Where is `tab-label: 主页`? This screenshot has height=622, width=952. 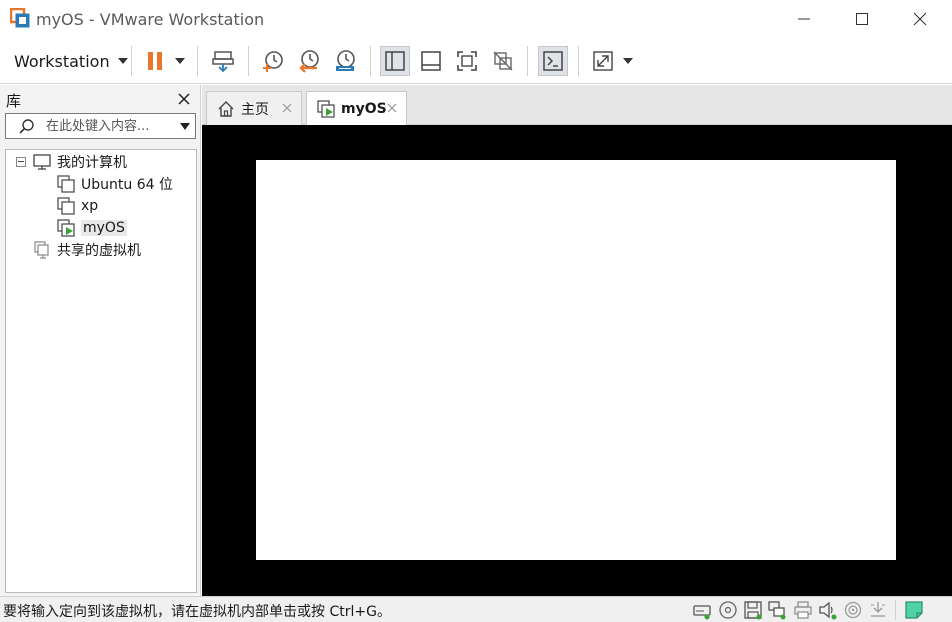
tab-label: 主页 is located at coordinates (255, 109).